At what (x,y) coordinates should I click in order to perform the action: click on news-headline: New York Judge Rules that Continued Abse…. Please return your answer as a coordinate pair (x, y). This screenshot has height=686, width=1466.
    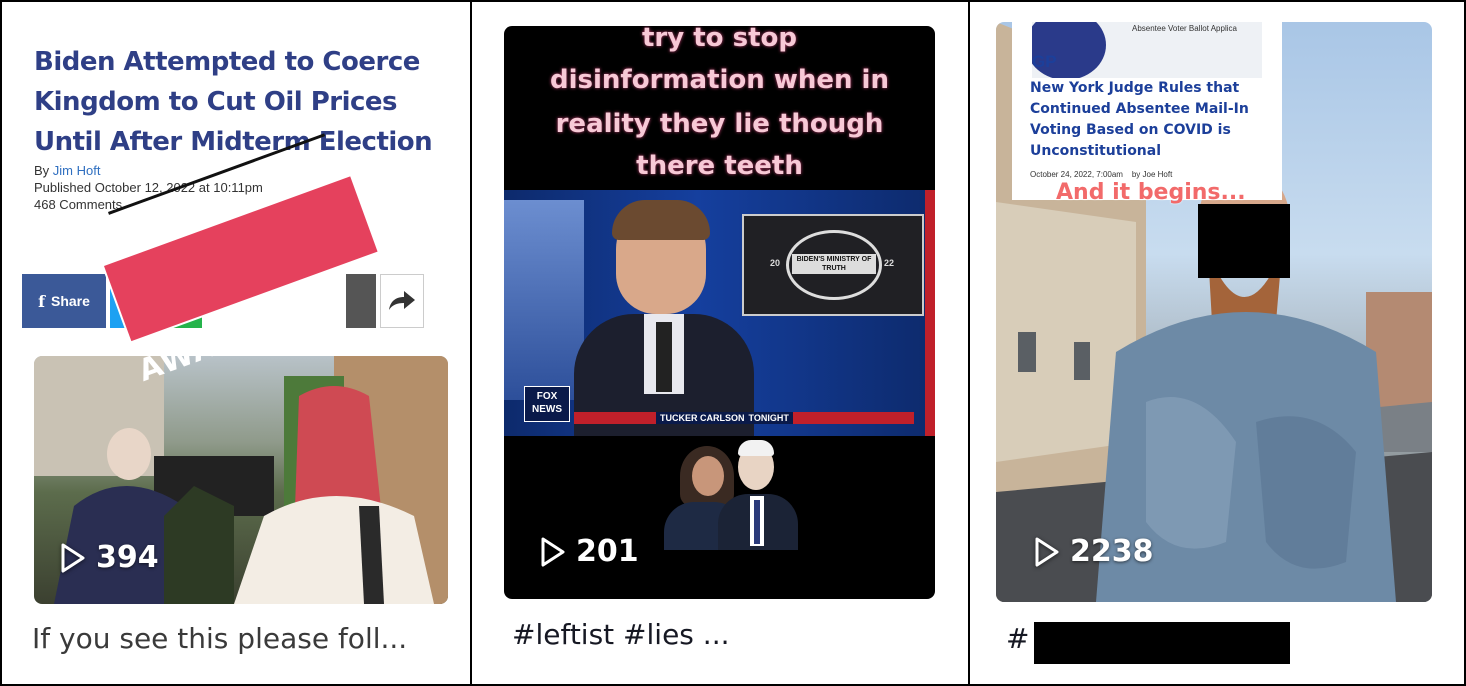
    Looking at the image, I should click on (1139, 119).